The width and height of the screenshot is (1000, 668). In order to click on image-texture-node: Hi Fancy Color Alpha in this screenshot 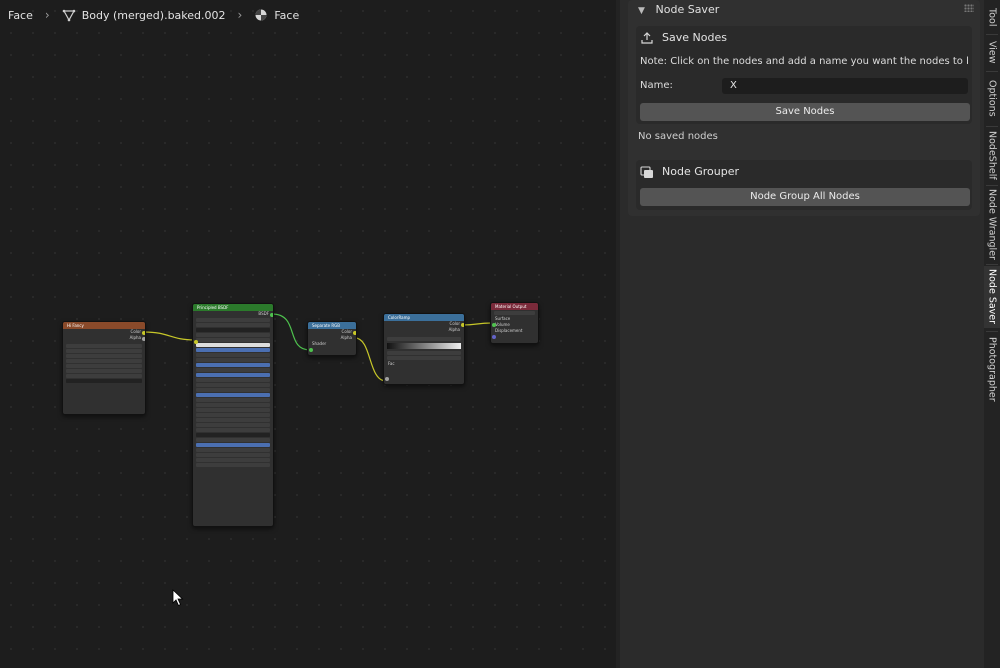, I will do `click(104, 368)`.